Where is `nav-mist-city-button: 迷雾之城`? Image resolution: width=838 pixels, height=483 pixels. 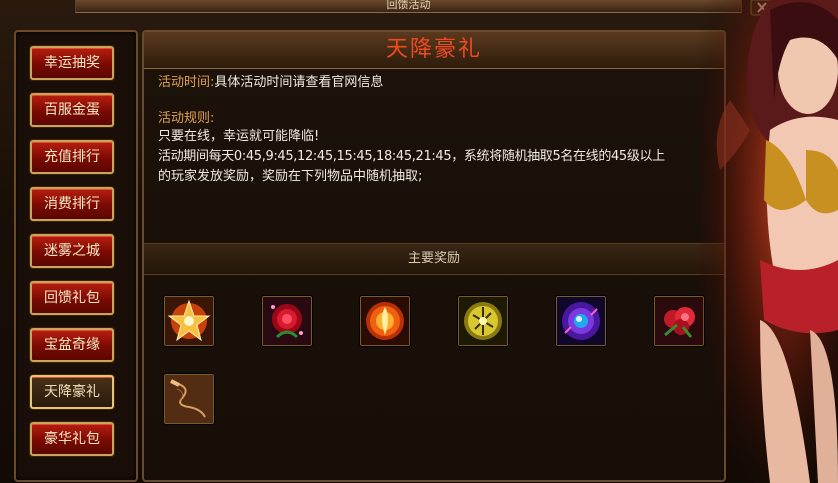 nav-mist-city-button: 迷雾之城 is located at coordinates (72, 251).